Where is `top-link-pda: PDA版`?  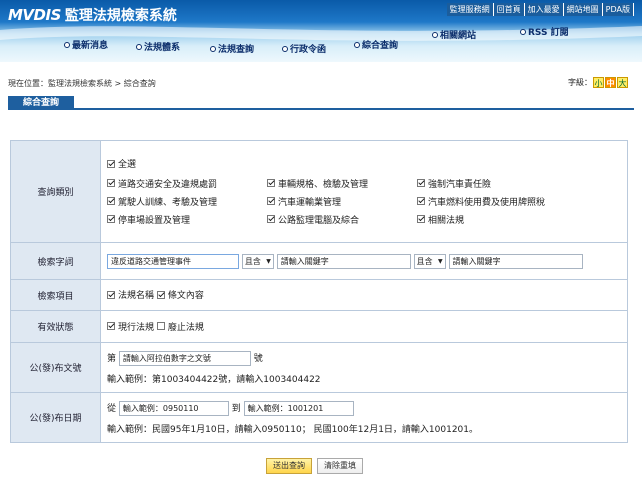
top-link-pda: PDA版 is located at coordinates (618, 9).